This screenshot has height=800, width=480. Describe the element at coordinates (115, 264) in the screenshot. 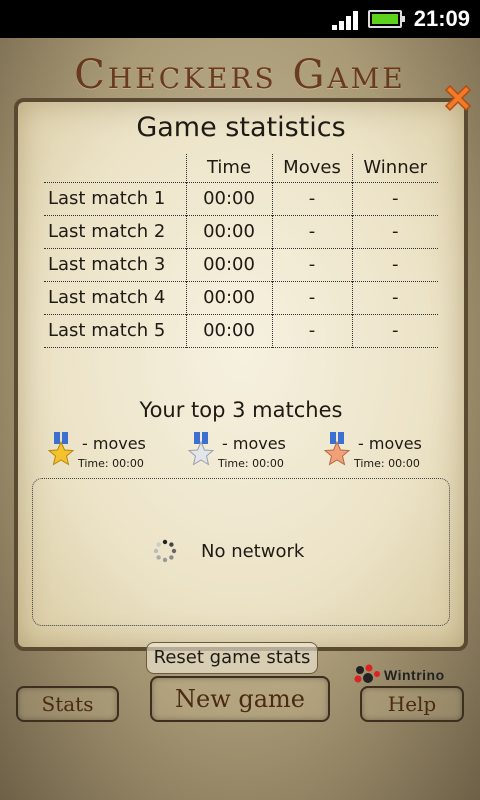

I see `row-label: Last match 3` at that location.